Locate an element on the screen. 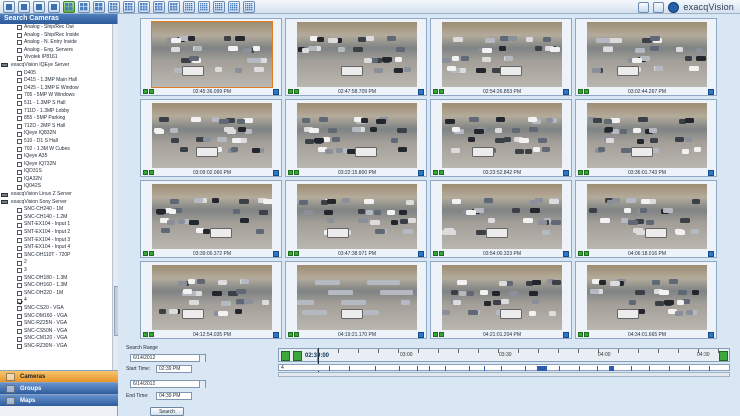  camera-tile: 04:19:21.170 PM is located at coordinates (356, 300).